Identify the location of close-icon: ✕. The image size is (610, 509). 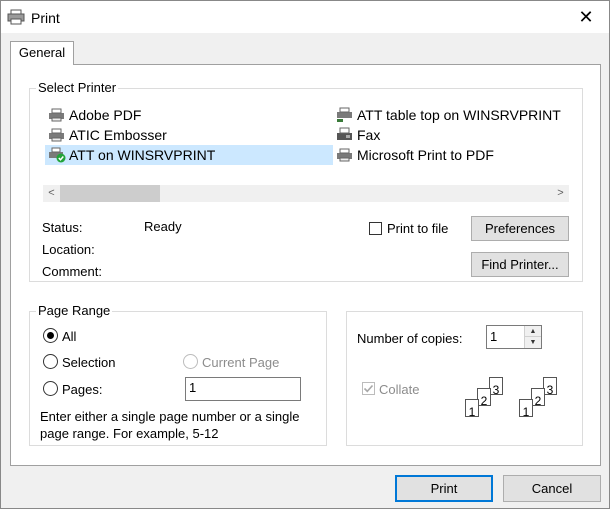
(586, 16).